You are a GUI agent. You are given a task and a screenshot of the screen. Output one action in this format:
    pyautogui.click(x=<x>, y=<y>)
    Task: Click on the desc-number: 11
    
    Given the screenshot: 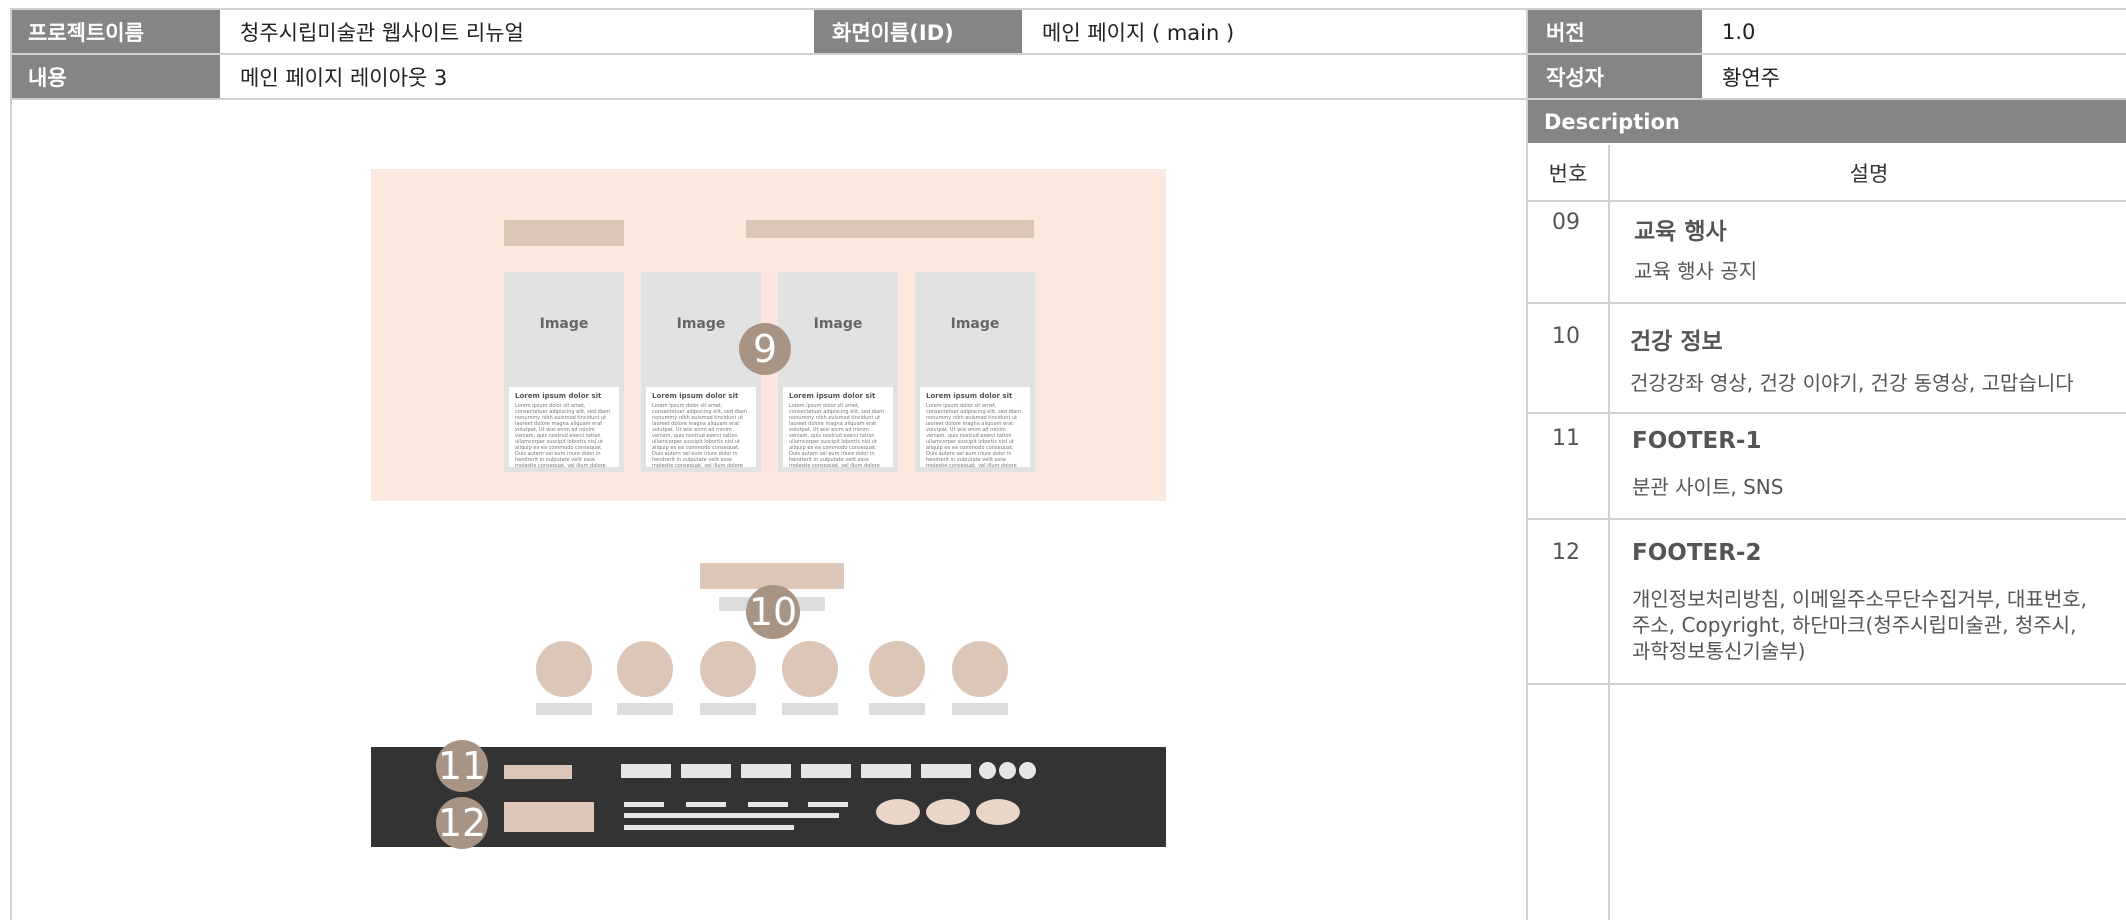 What is the action you would take?
    pyautogui.click(x=1566, y=438)
    